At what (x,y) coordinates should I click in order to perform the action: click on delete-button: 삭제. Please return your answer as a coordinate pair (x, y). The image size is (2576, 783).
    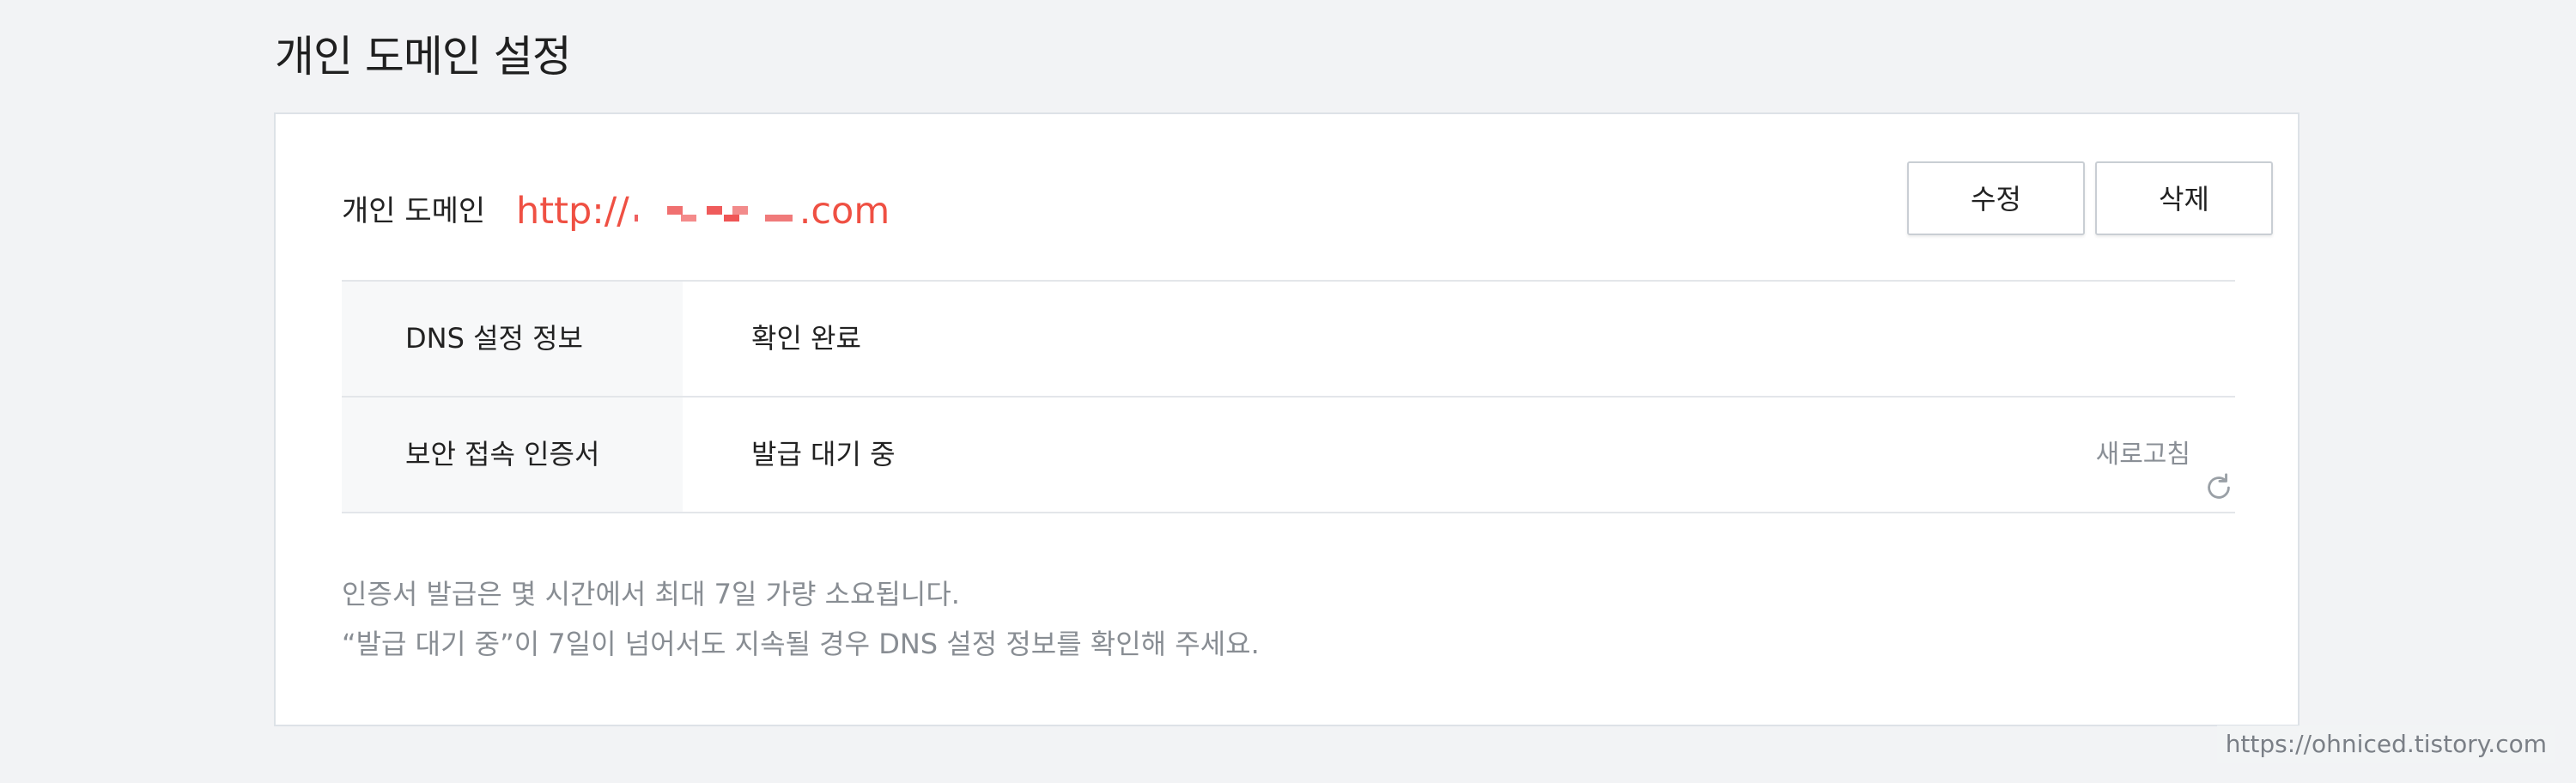
    Looking at the image, I should click on (2184, 198).